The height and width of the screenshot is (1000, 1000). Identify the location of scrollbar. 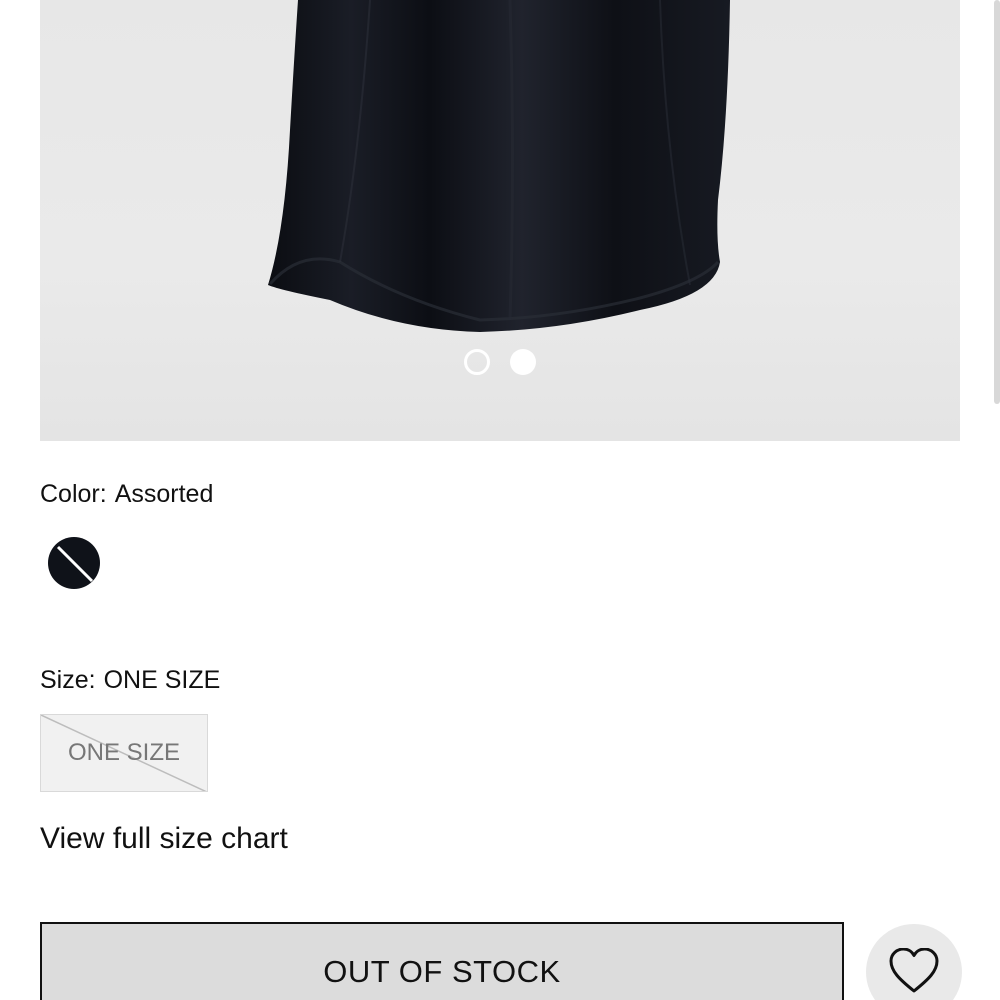
(997, 202).